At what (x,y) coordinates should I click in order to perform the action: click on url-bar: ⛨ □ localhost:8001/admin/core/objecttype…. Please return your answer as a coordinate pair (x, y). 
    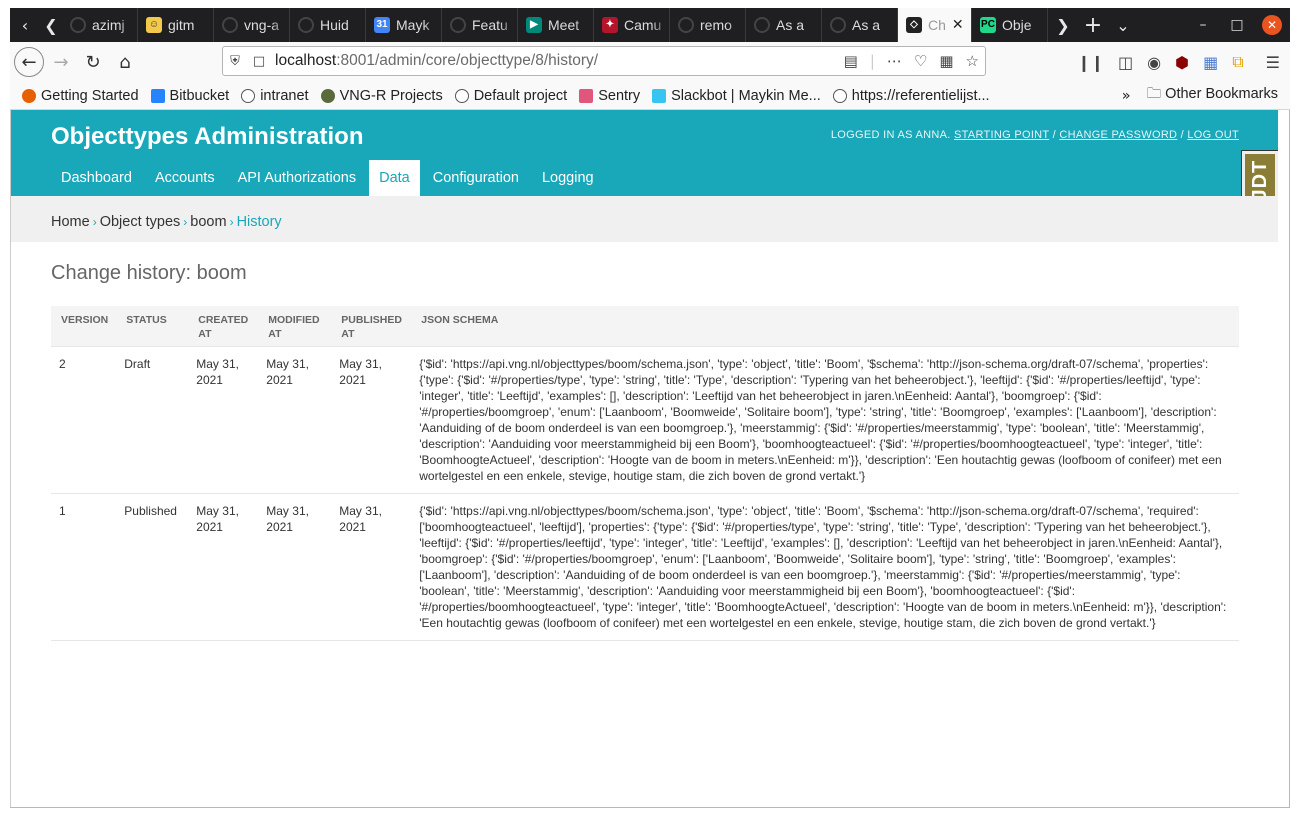
    Looking at the image, I should click on (604, 61).